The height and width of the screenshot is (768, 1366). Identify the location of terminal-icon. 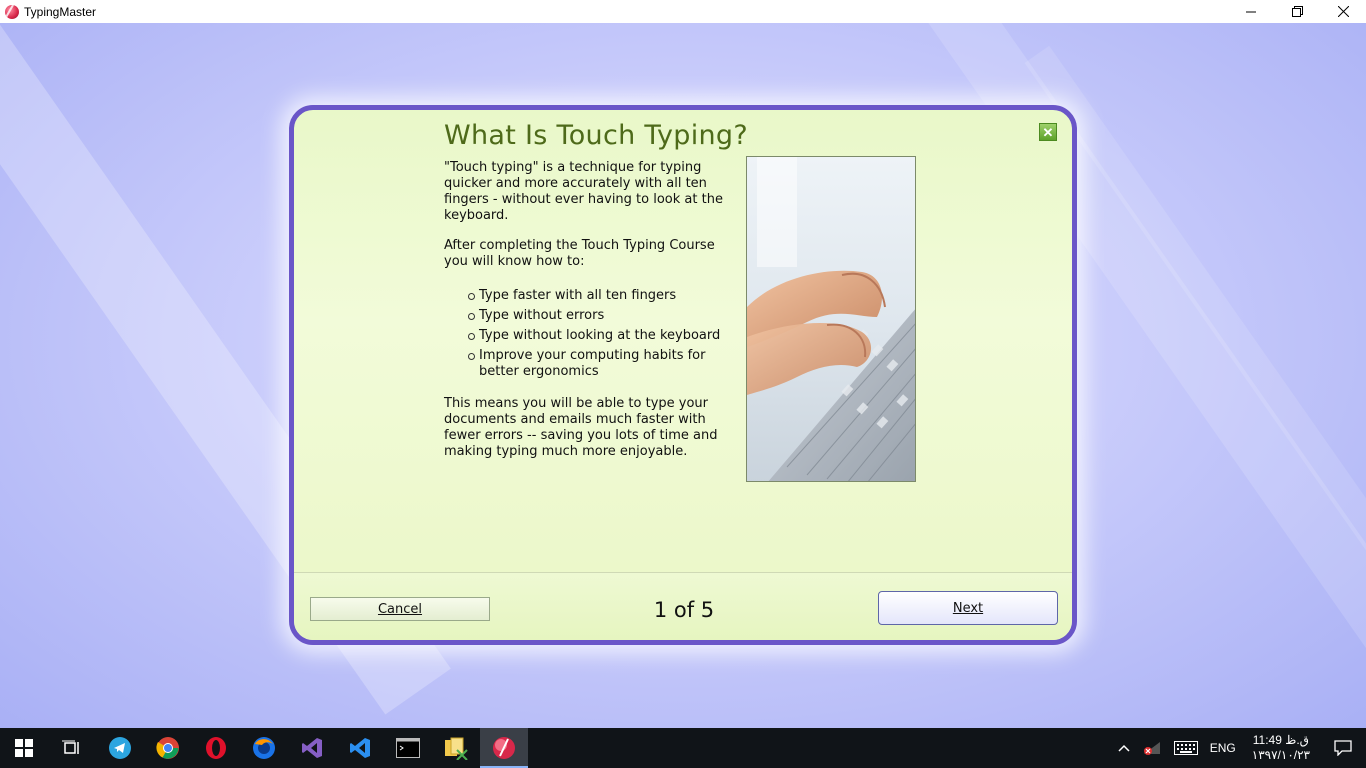
(408, 748).